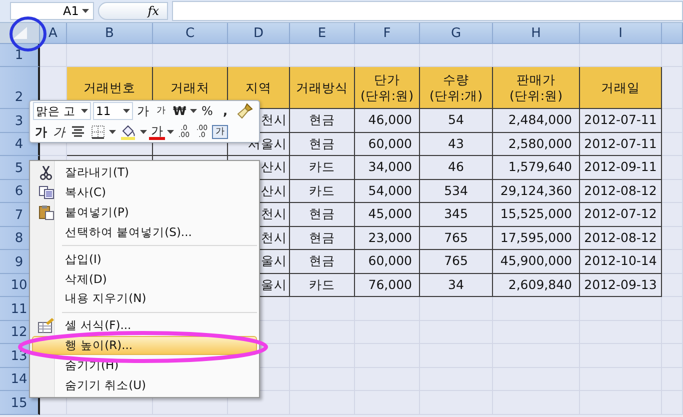 The image size is (683, 417). I want to click on table-cell: 2012-07-12, so click(621, 214).